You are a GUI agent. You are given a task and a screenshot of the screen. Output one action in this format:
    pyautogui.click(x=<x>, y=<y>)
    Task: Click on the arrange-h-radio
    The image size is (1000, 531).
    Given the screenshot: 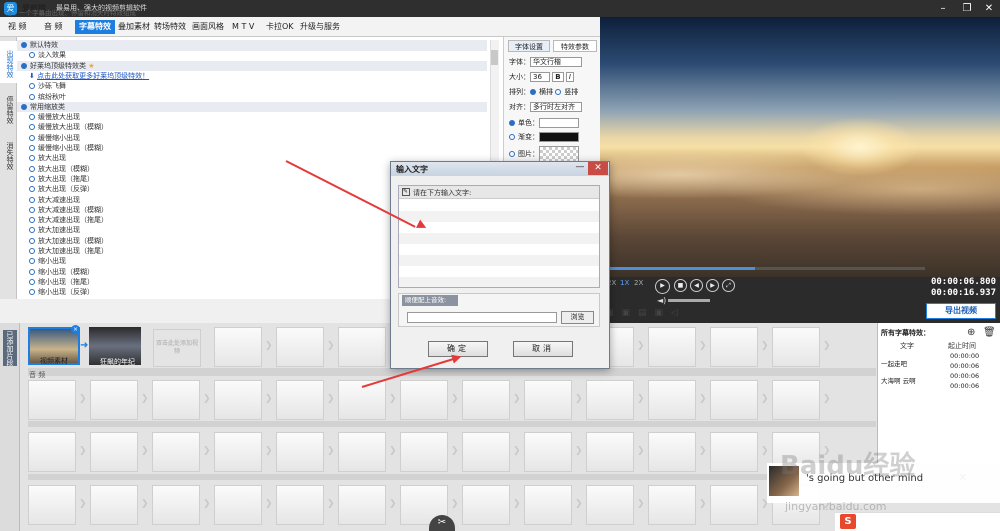 What is the action you would take?
    pyautogui.click(x=533, y=92)
    